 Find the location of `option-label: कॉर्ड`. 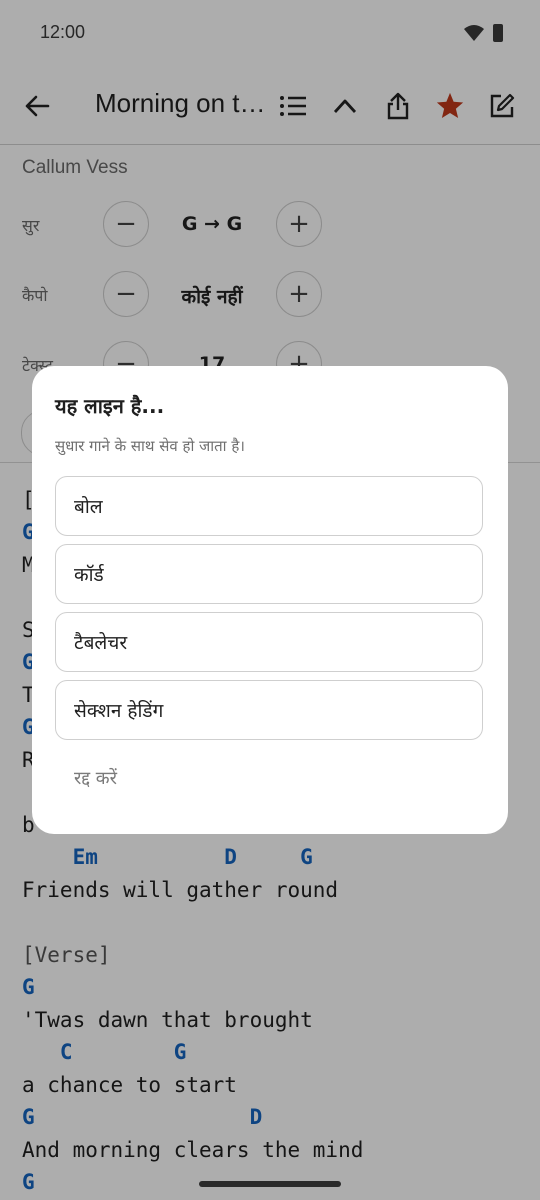

option-label: कॉर्ड is located at coordinates (89, 575).